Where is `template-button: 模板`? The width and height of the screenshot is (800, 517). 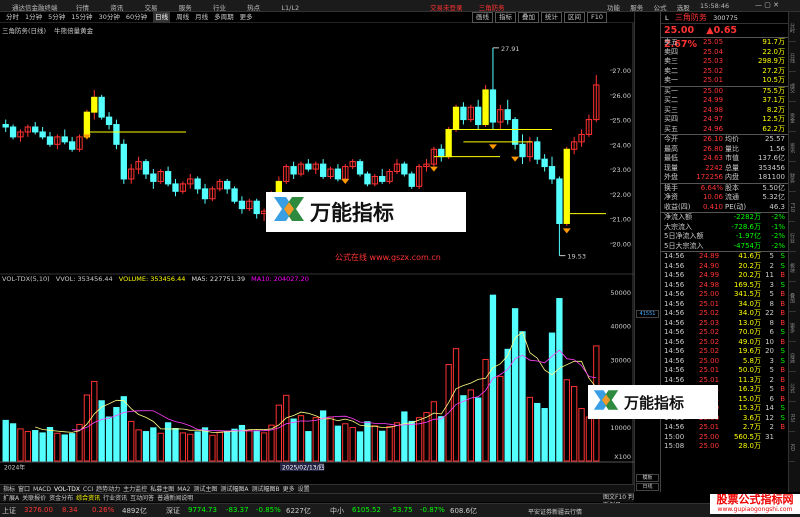
template-button: 模板 is located at coordinates (647, 478).